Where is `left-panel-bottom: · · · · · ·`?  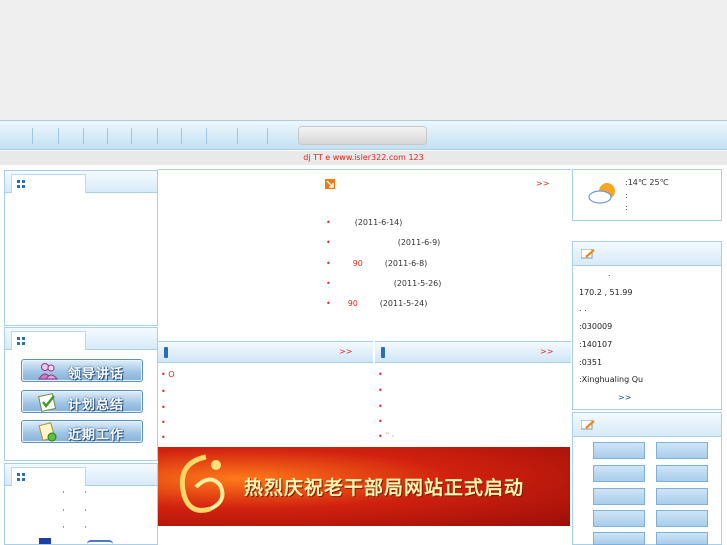 left-panel-bottom: · · · · · · is located at coordinates (81, 504).